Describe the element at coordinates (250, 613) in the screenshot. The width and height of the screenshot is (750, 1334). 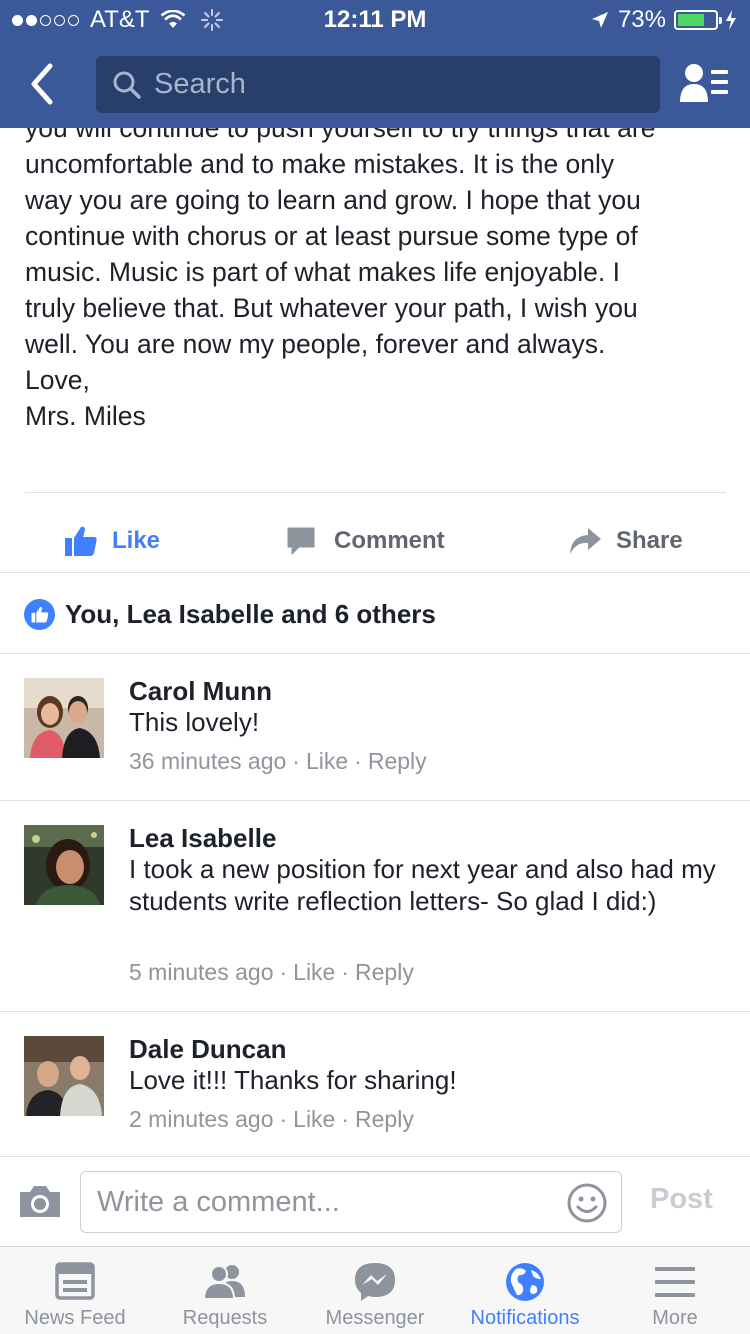
I see `likes-summary-text: You, Lea Isabelle and 6 others` at that location.